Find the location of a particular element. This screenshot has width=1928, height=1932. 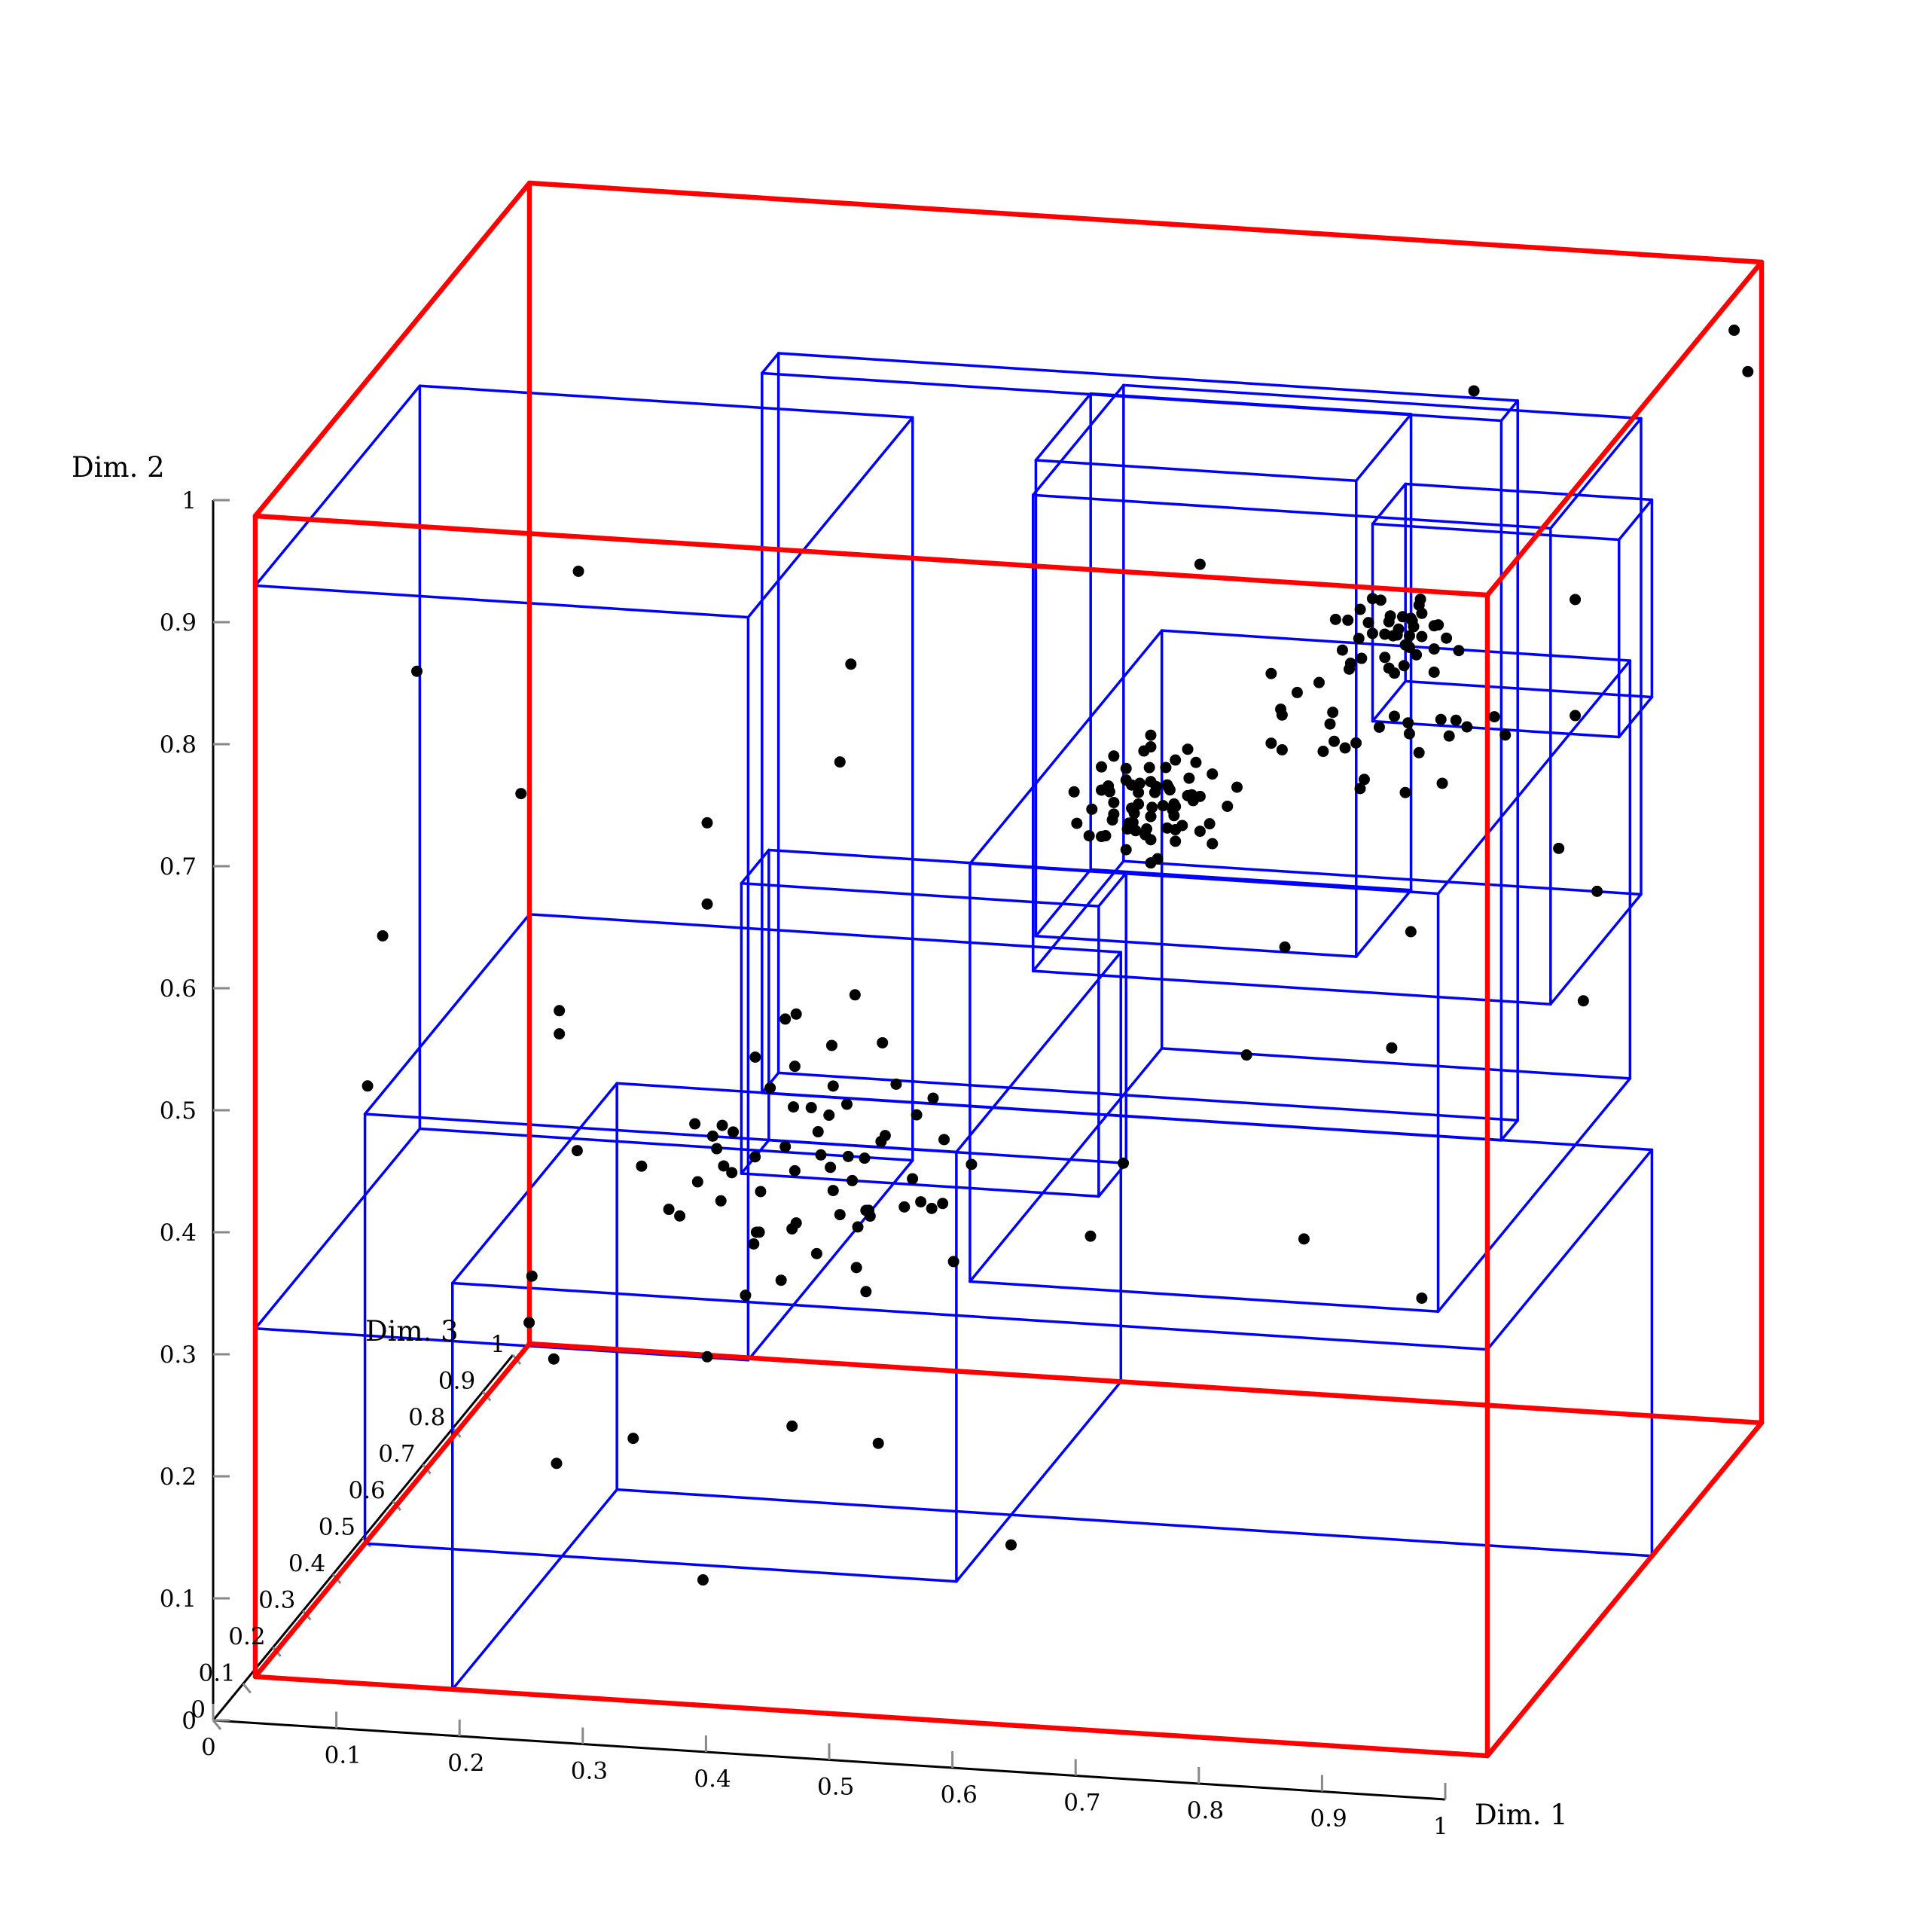

y-tick-label: 0.9 is located at coordinates (178, 623).